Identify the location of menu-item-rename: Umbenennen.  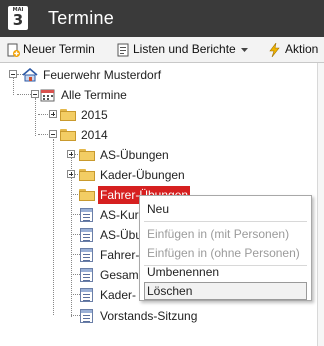
(225, 272).